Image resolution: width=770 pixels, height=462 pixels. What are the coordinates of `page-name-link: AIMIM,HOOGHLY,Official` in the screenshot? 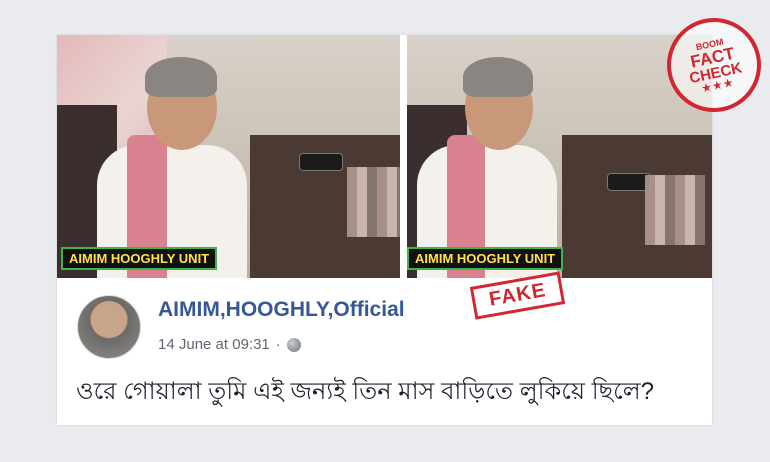 It's located at (281, 310).